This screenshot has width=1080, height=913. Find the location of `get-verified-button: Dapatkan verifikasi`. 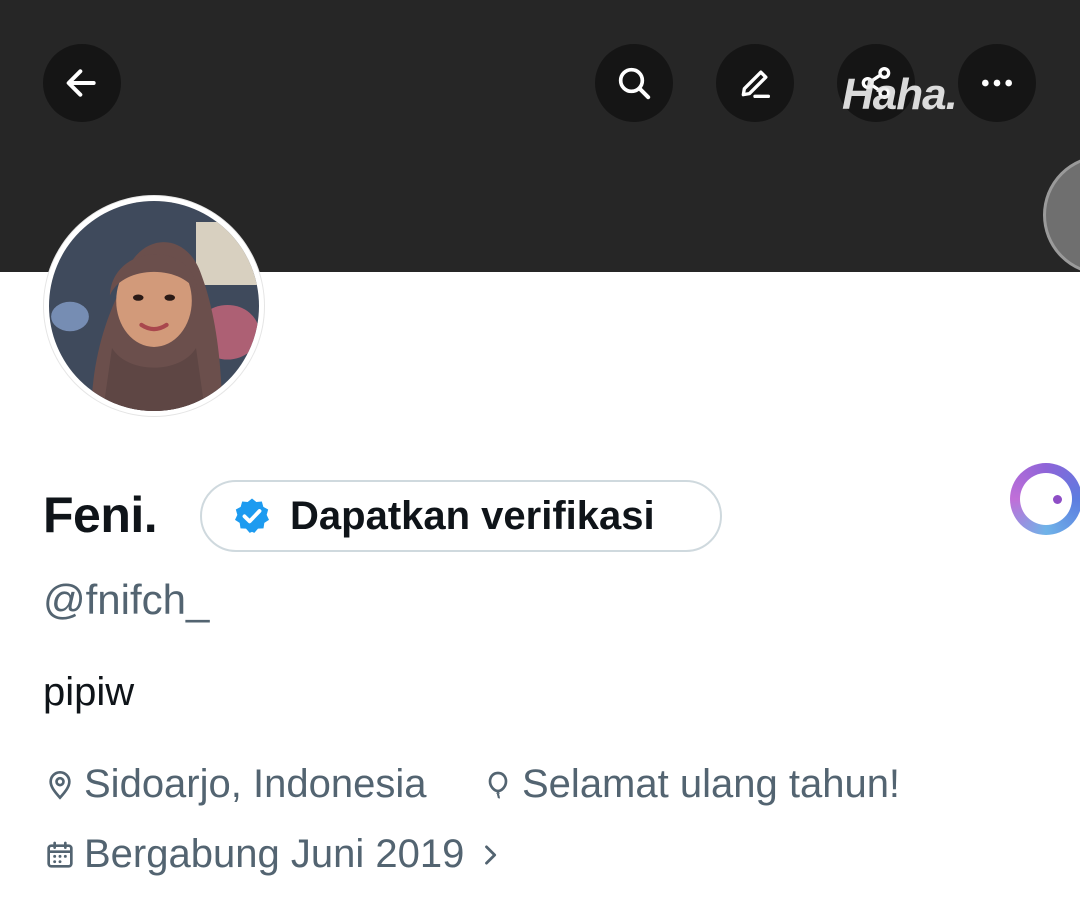

get-verified-button: Dapatkan verifikasi is located at coordinates (461, 516).